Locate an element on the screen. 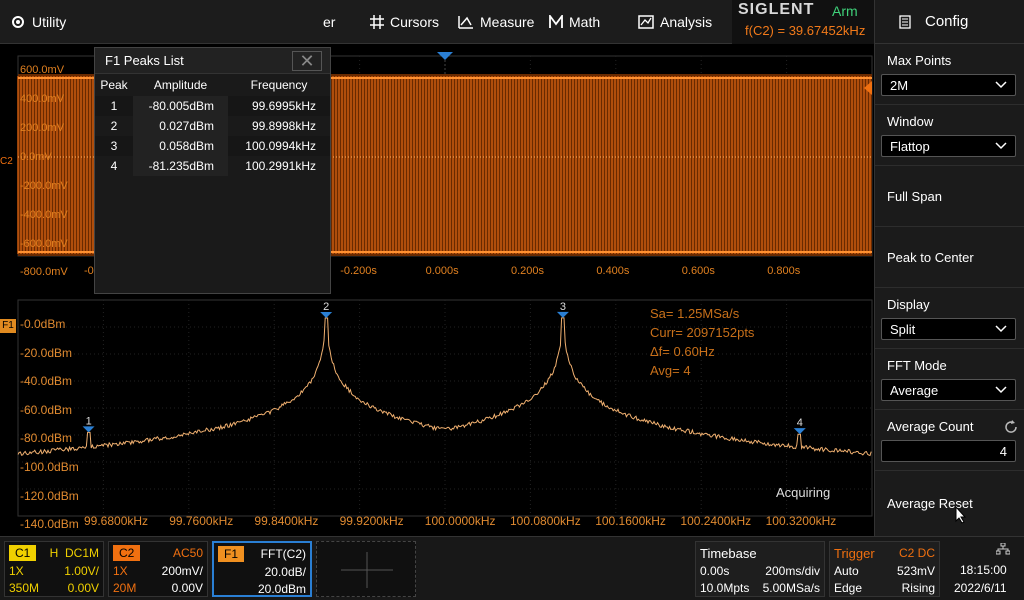 This screenshot has height=600, width=1024. peak-to-center-button: Peak to Center is located at coordinates (949, 257).